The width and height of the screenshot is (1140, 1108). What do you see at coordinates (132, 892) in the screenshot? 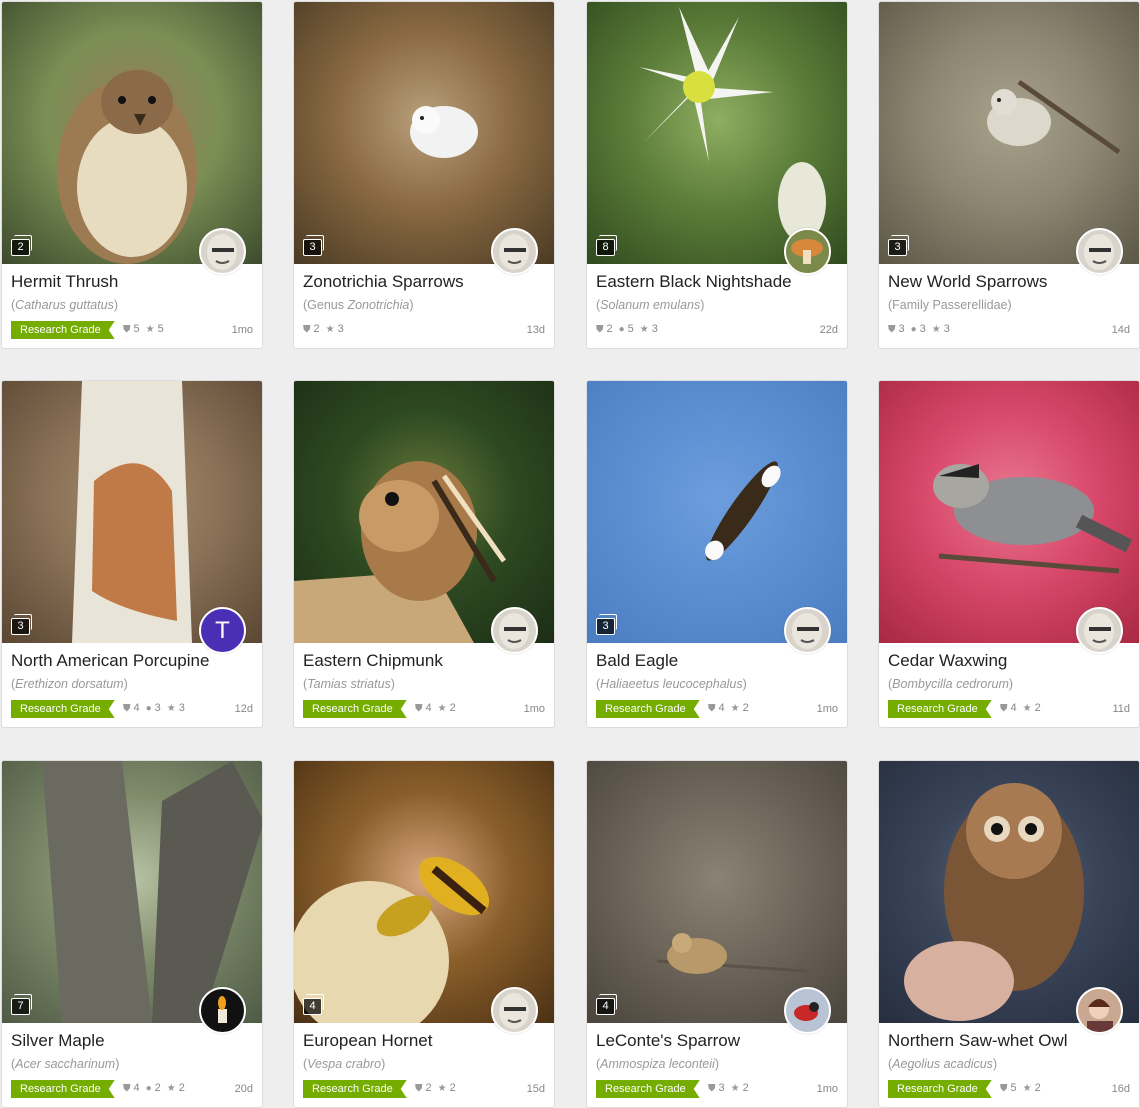
I see `observation-photo: 7` at bounding box center [132, 892].